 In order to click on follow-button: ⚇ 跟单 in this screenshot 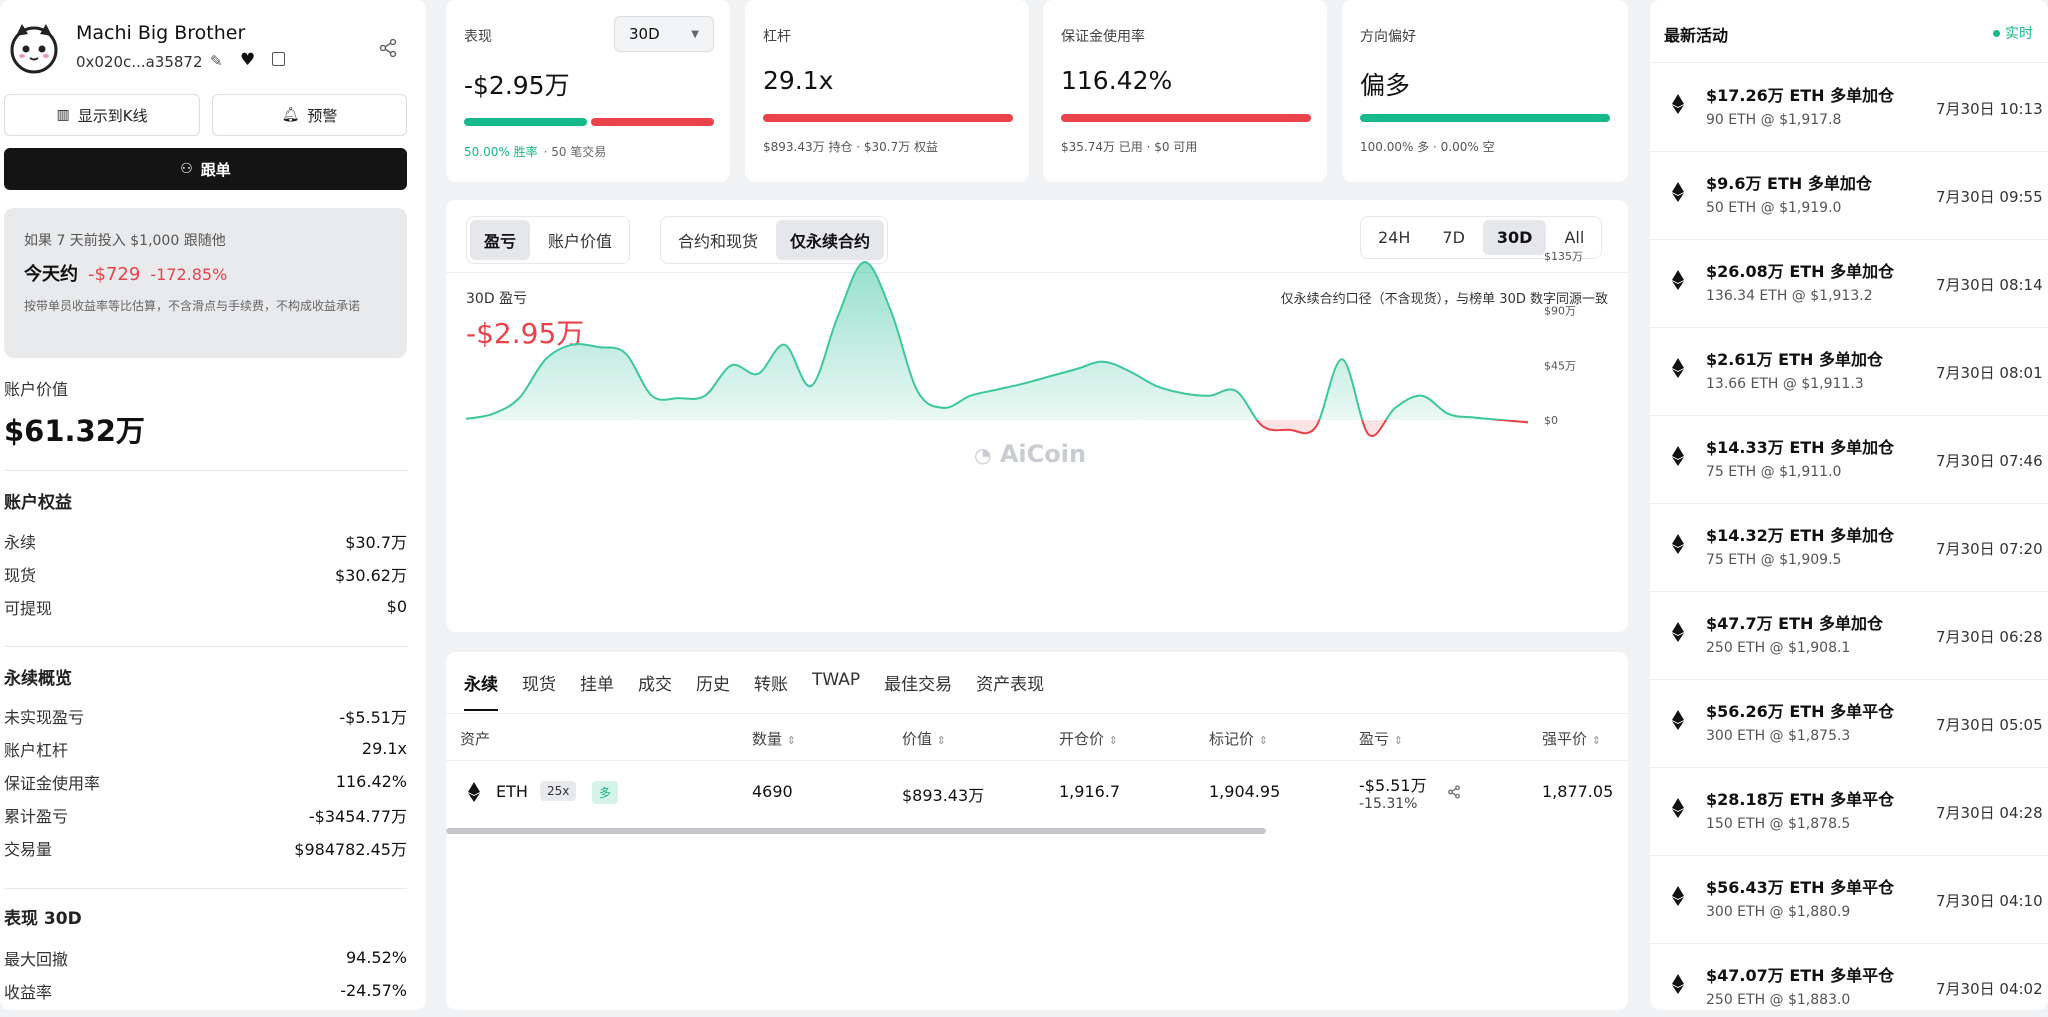, I will do `click(205, 169)`.